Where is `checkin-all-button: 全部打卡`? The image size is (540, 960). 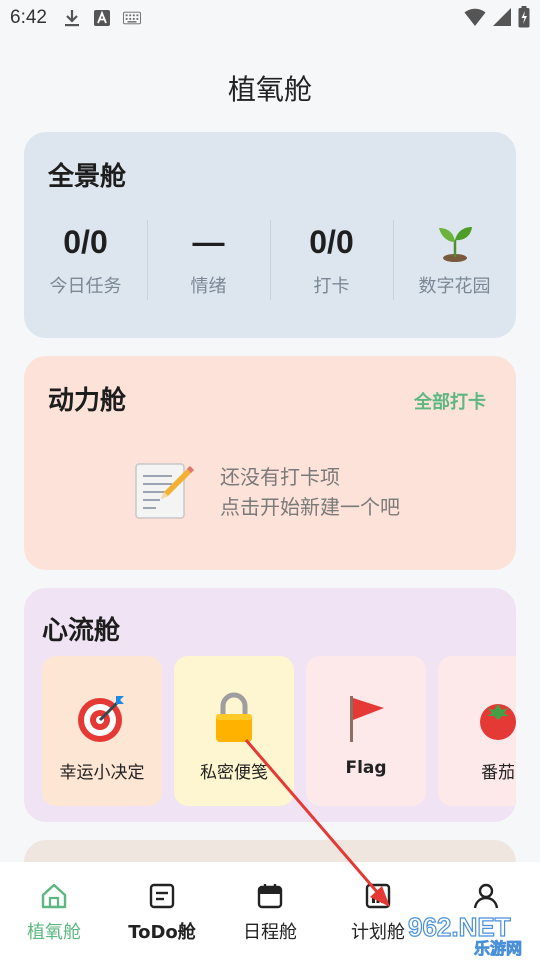
checkin-all-button: 全部打卡 is located at coordinates (450, 401).